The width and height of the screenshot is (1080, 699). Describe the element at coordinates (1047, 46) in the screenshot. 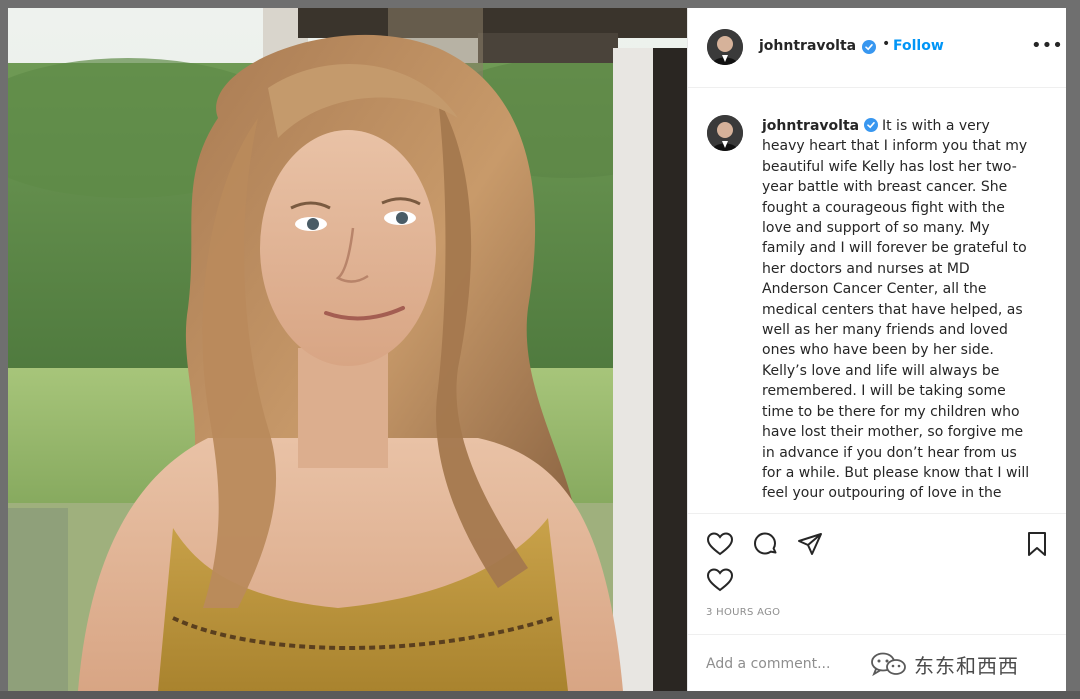

I see `more-options-icon: •••` at that location.